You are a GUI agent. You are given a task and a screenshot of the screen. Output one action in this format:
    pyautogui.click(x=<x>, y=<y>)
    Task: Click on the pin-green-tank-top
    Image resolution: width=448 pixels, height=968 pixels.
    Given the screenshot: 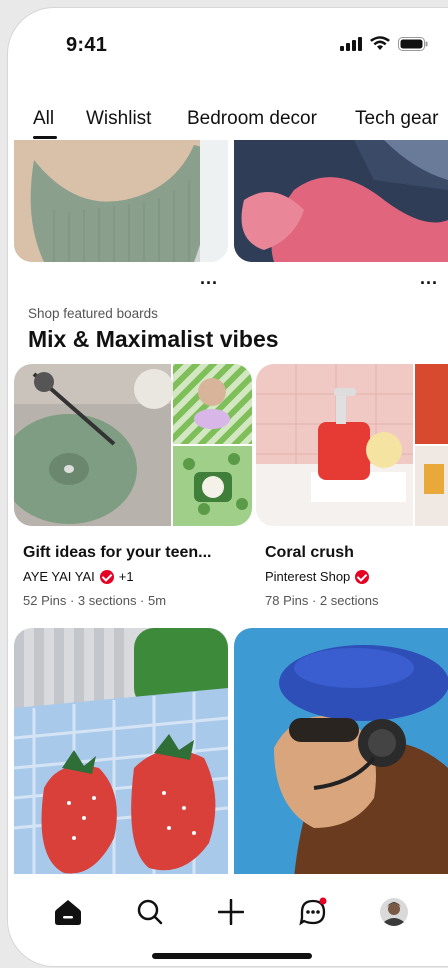 What is the action you would take?
    pyautogui.click(x=121, y=201)
    